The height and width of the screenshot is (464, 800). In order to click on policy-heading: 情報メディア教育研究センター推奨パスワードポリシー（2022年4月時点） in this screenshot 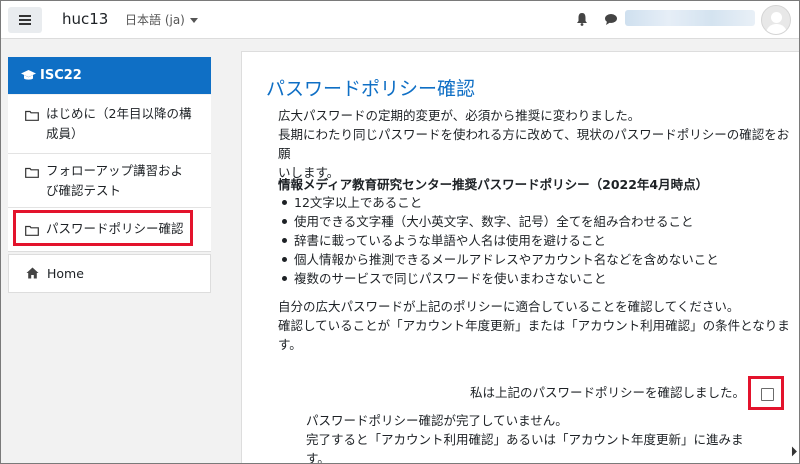, I will do `click(493, 184)`.